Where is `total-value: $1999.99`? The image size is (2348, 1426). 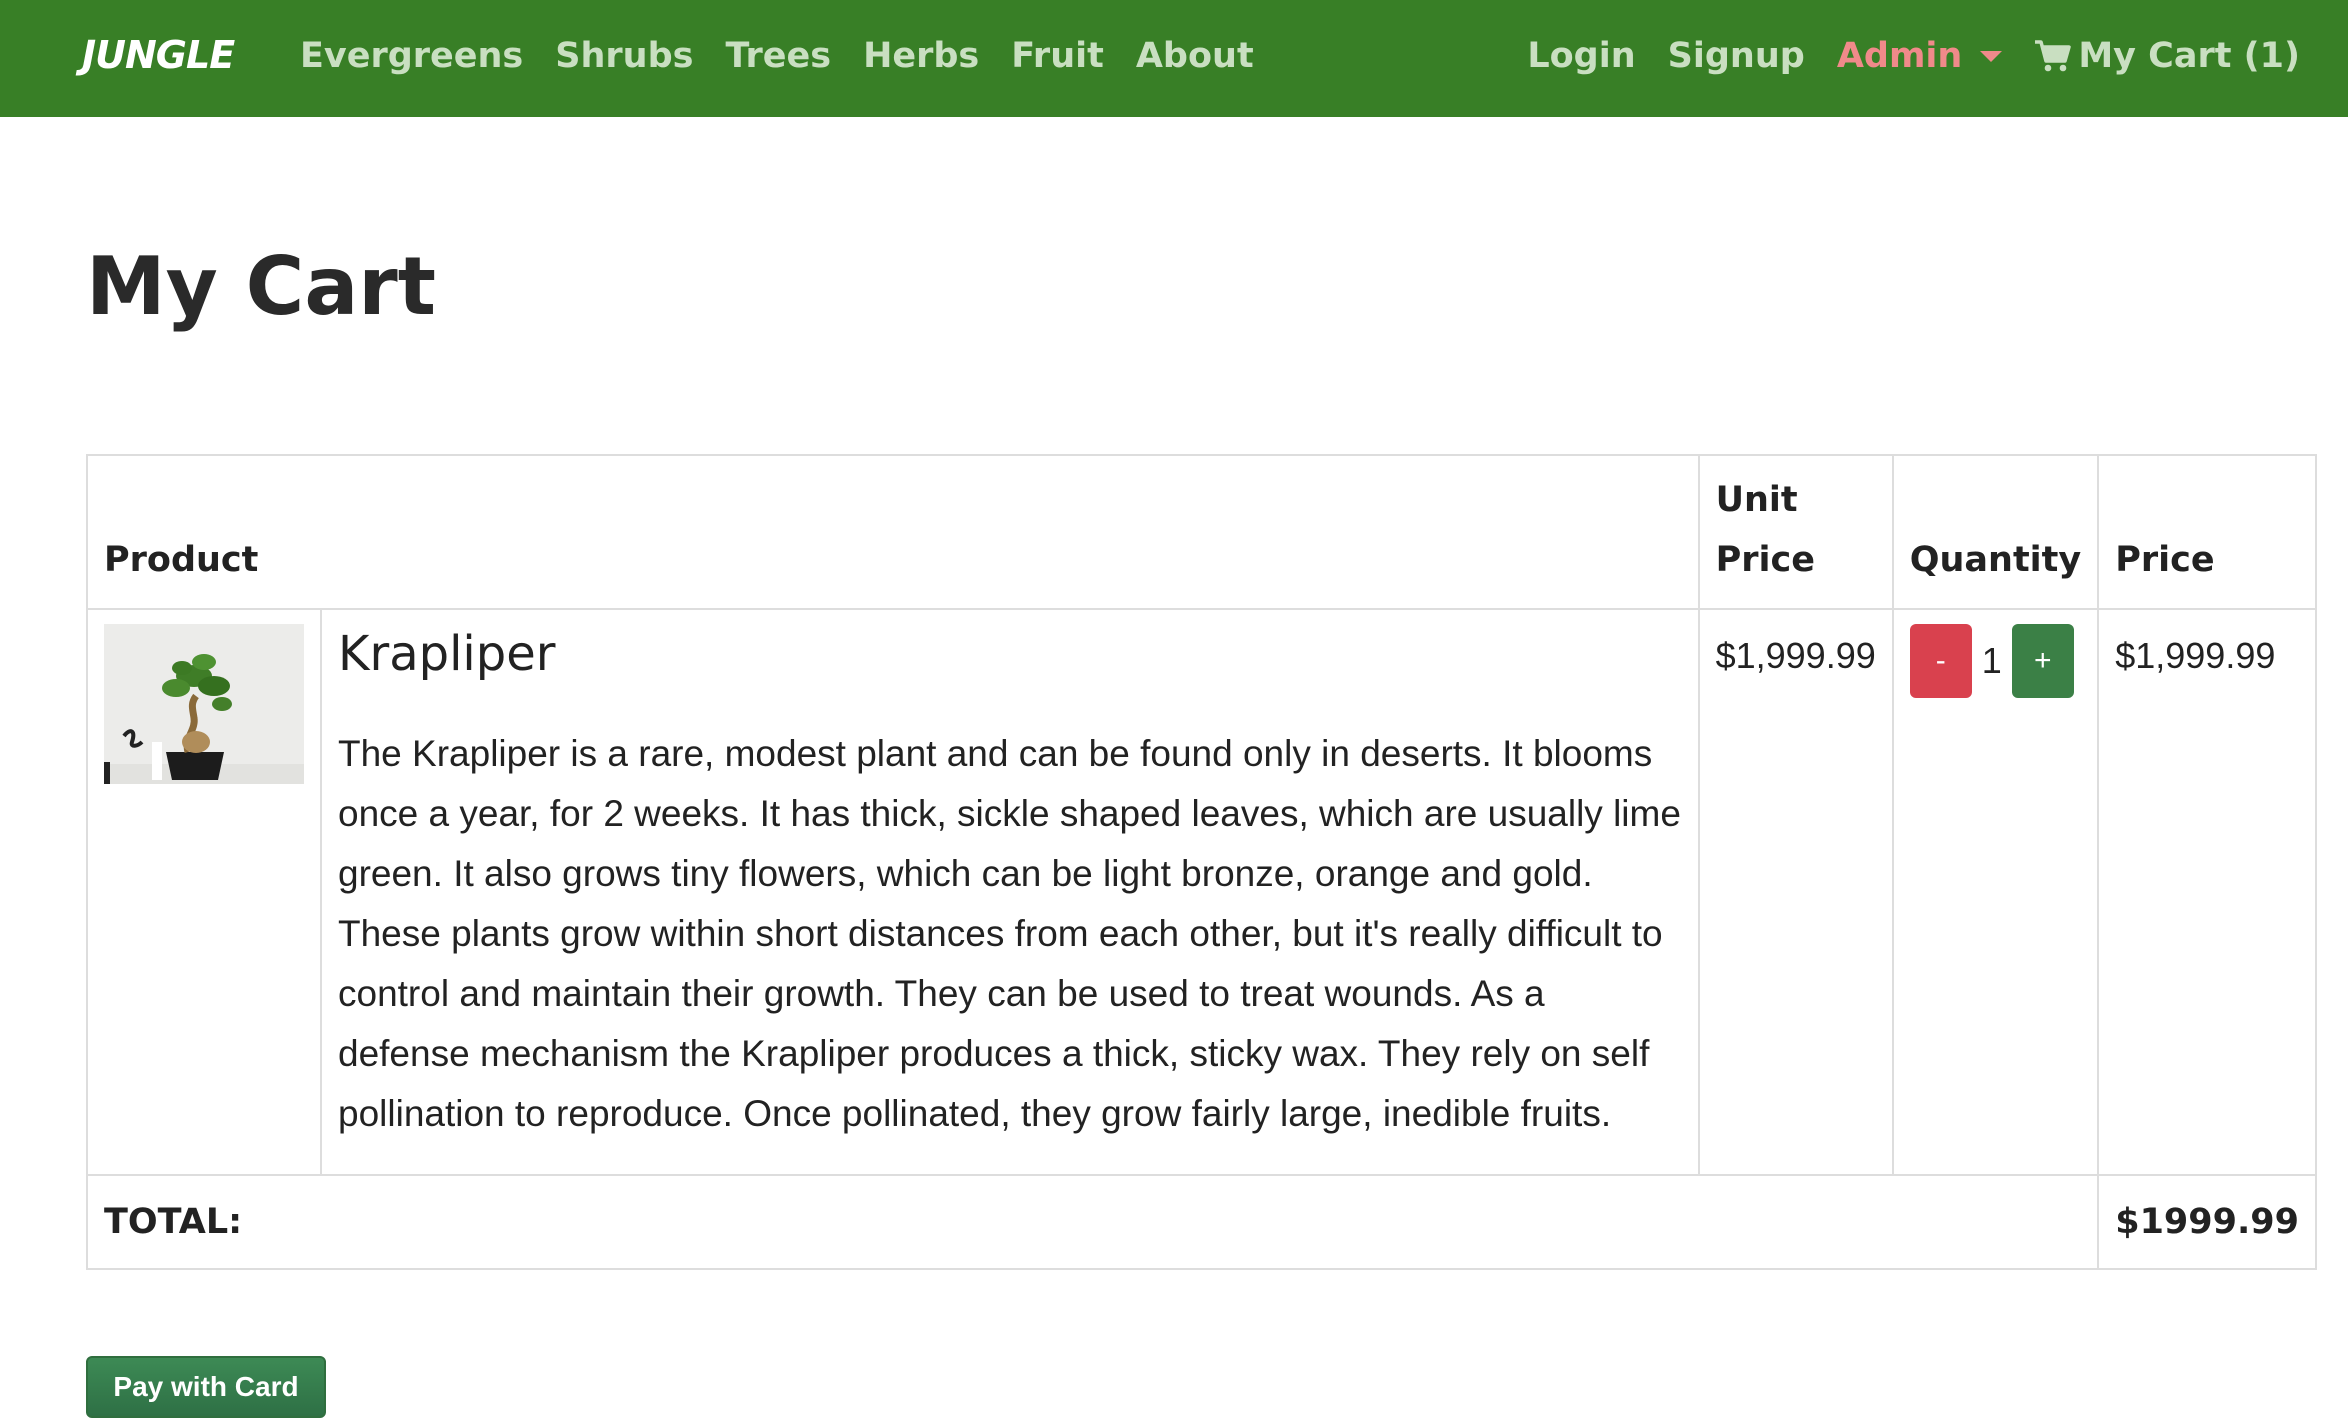
total-value: $1999.99 is located at coordinates (2207, 1222).